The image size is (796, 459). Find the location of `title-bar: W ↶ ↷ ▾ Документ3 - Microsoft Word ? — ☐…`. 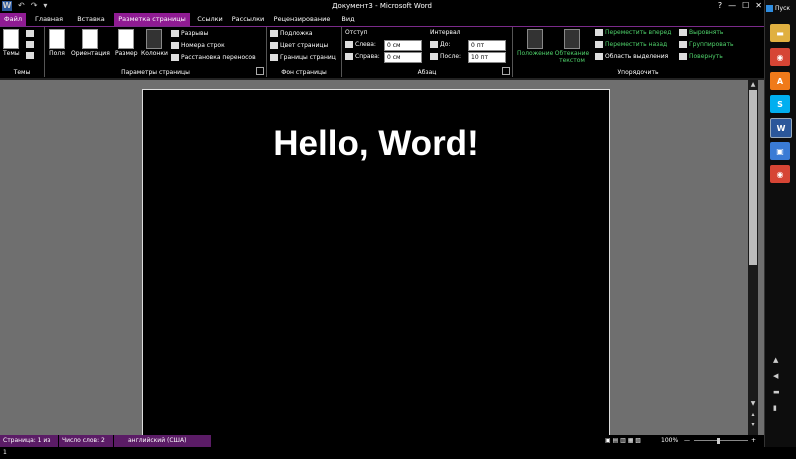

title-bar: W ↶ ↷ ▾ Документ3 - Microsoft Word ? — ☐… is located at coordinates (382, 6).